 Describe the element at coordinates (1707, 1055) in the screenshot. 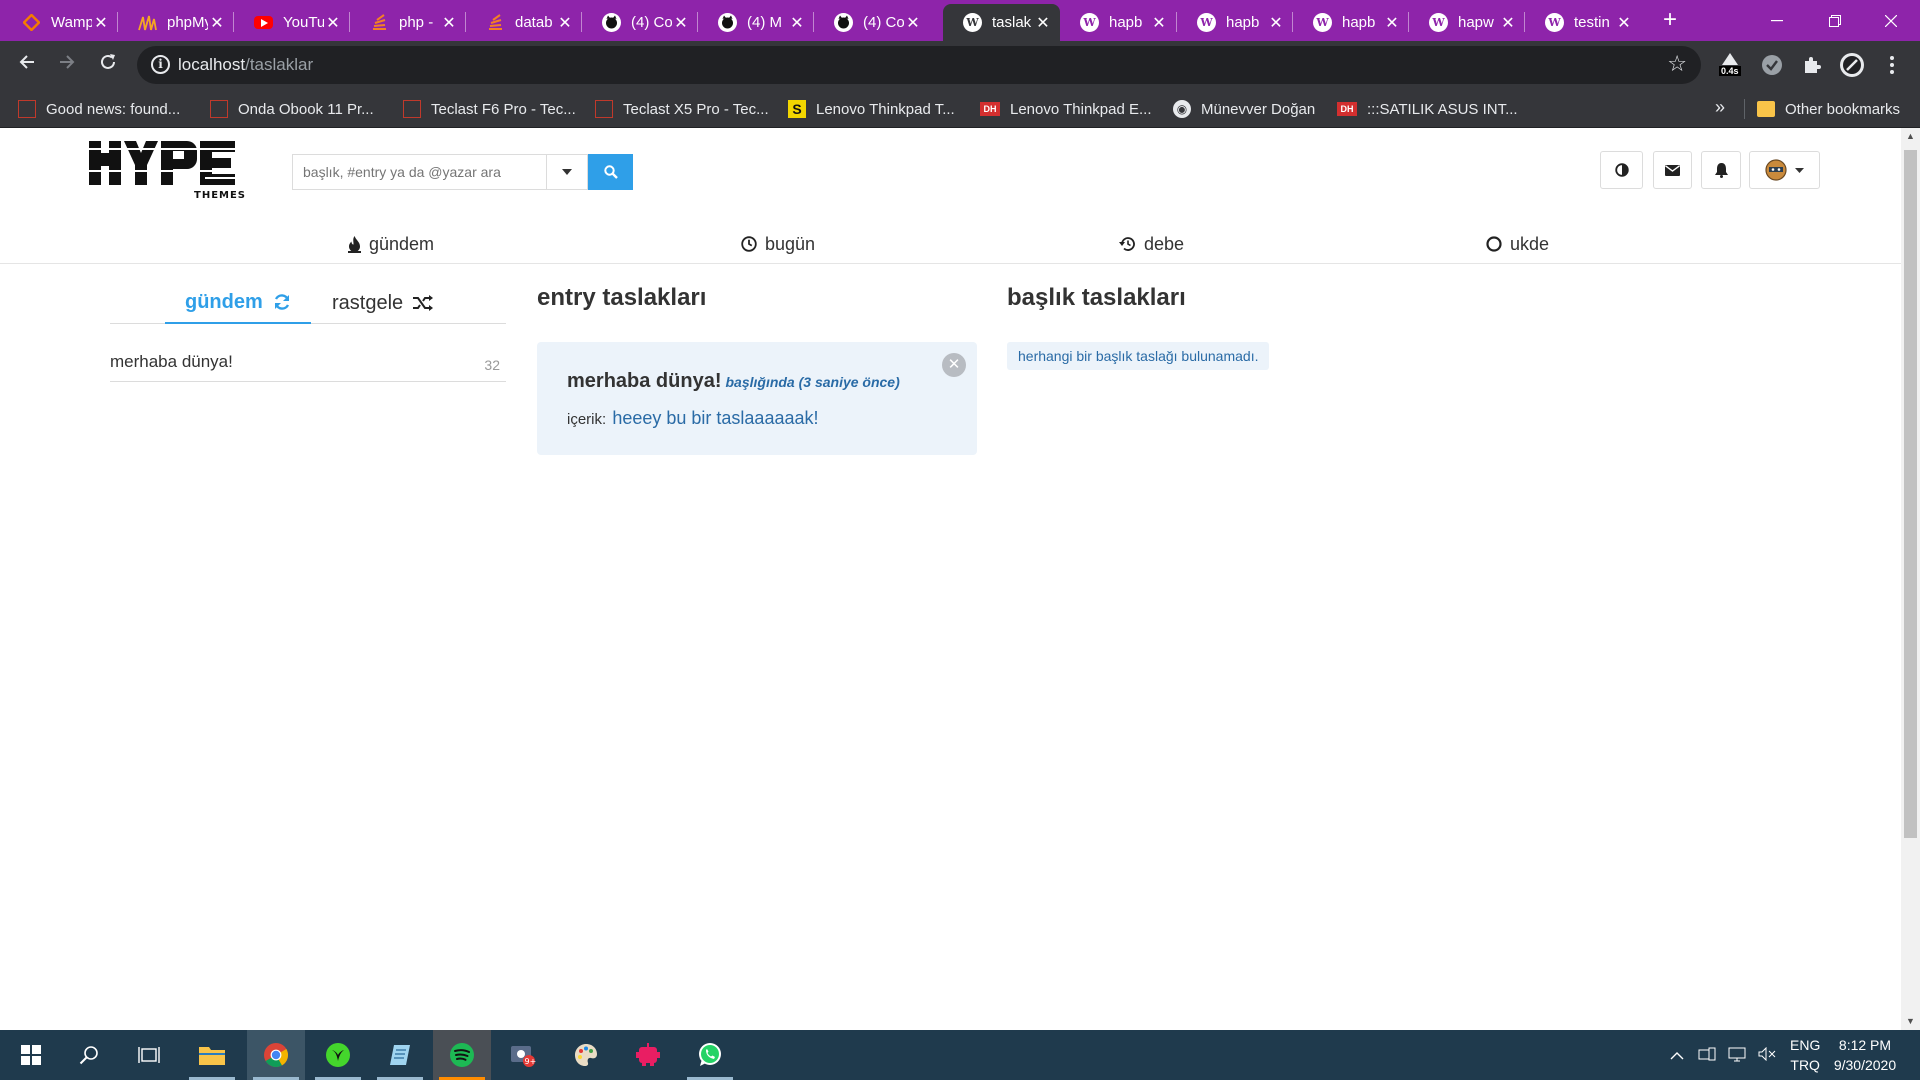

I see `battery-icon` at that location.